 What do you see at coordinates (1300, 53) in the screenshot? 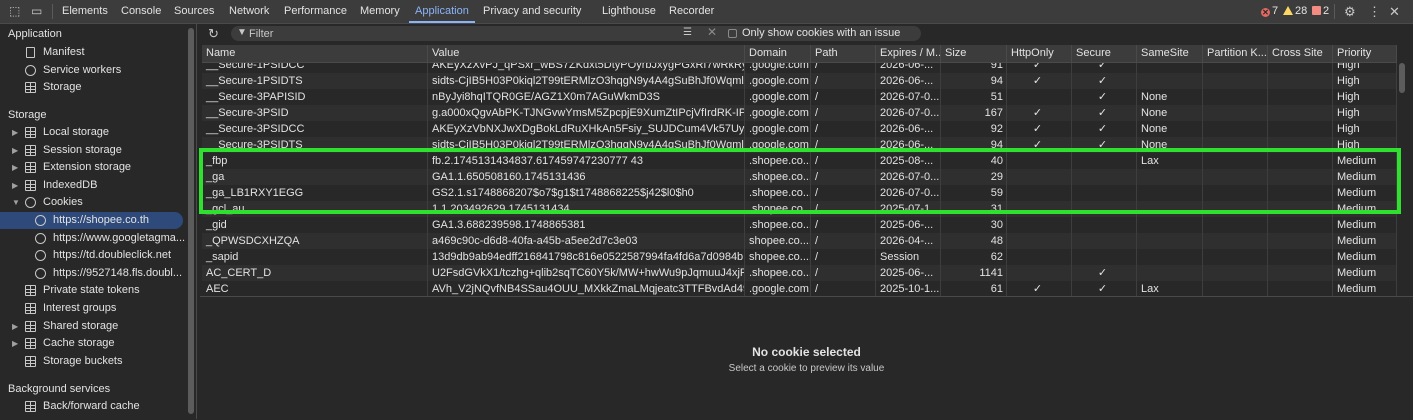
I see `column-header-crosssite: Cross Site` at bounding box center [1300, 53].